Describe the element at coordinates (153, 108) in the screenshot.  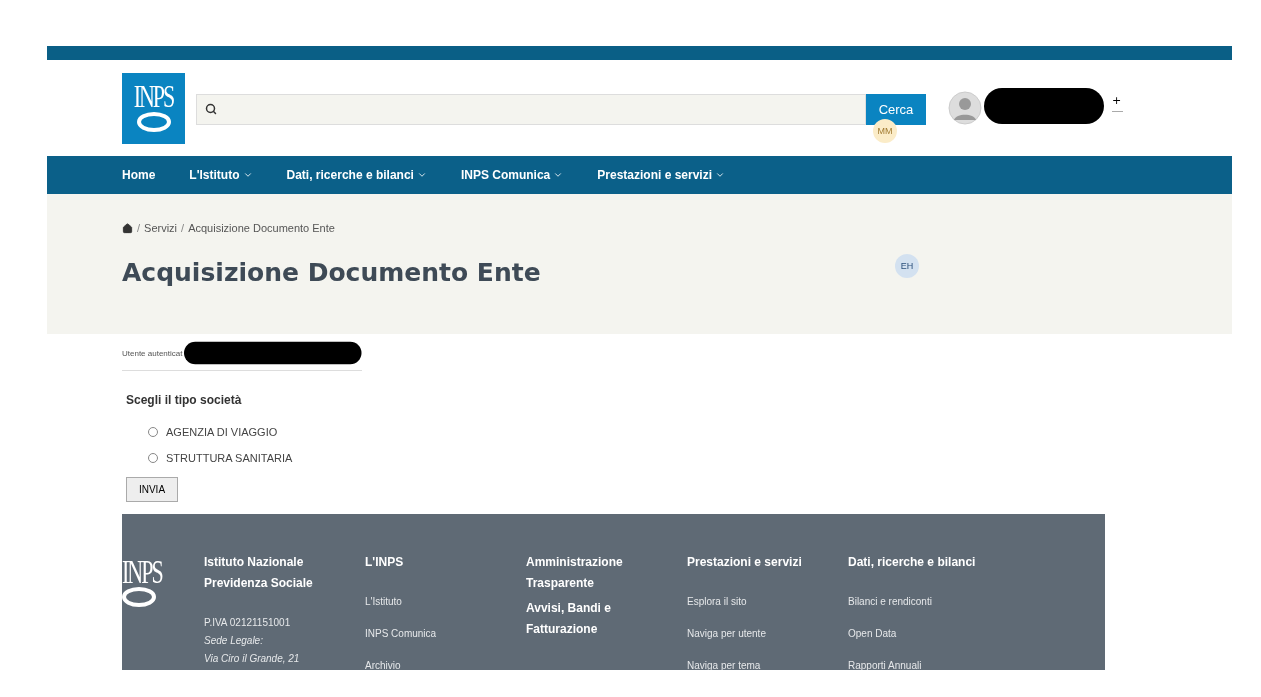
I see `inps-logo: INPS` at that location.